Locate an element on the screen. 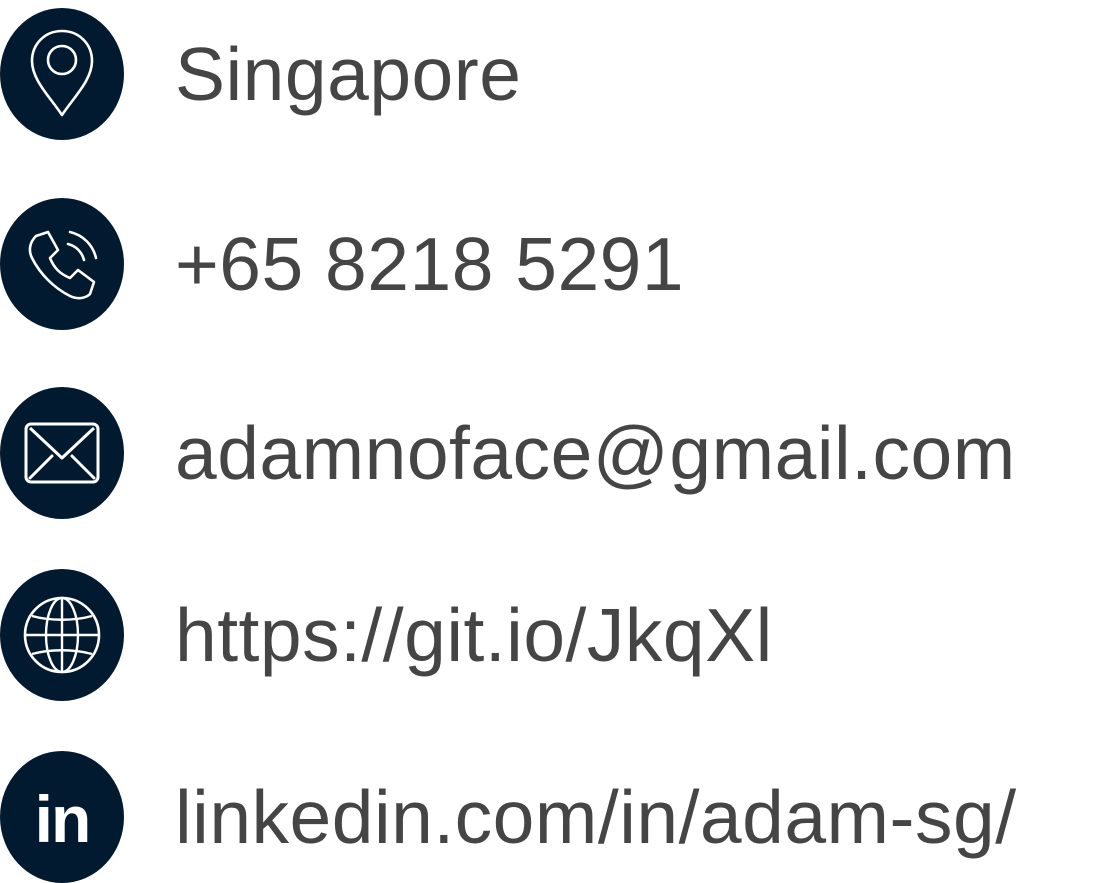  email-text: adamnoface@gmail.com is located at coordinates (595, 452).